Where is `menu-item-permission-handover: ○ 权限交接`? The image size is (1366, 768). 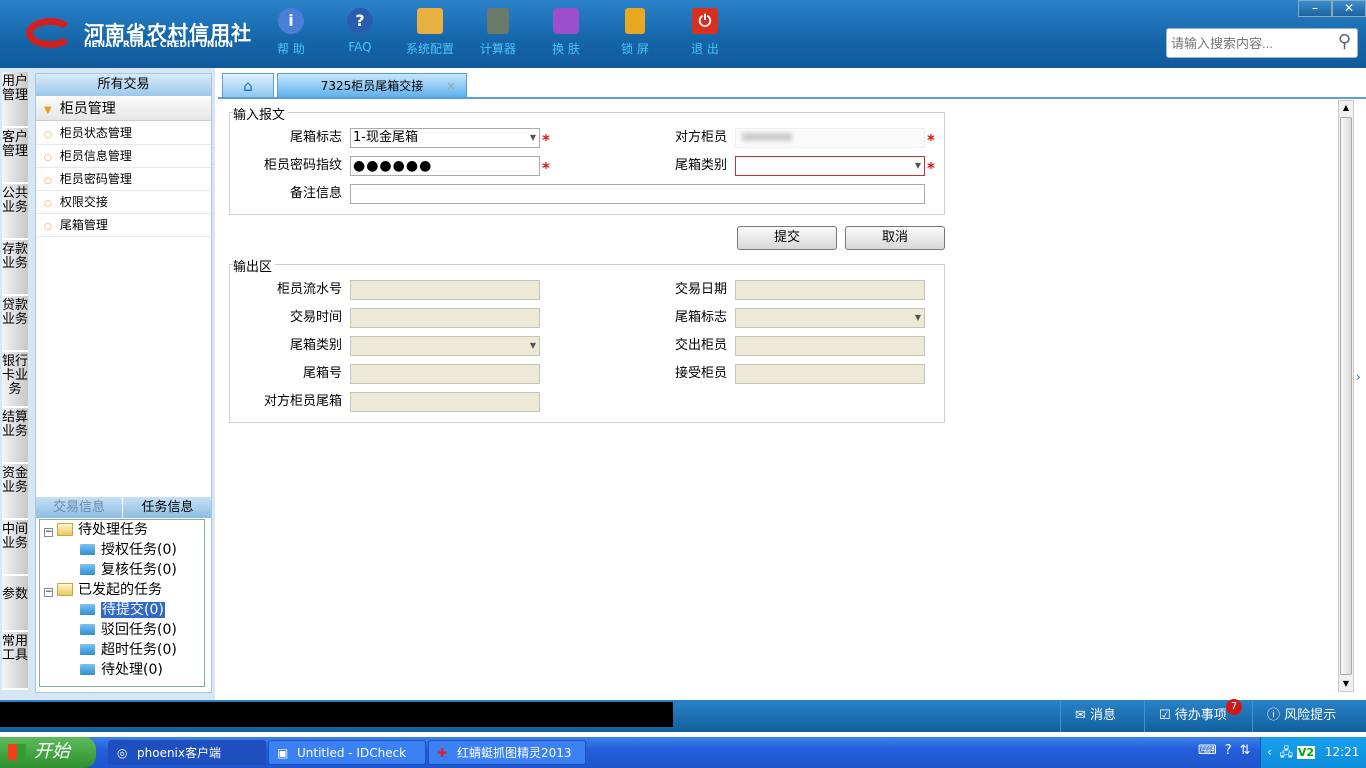 menu-item-permission-handover: ○ 权限交接 is located at coordinates (123, 202).